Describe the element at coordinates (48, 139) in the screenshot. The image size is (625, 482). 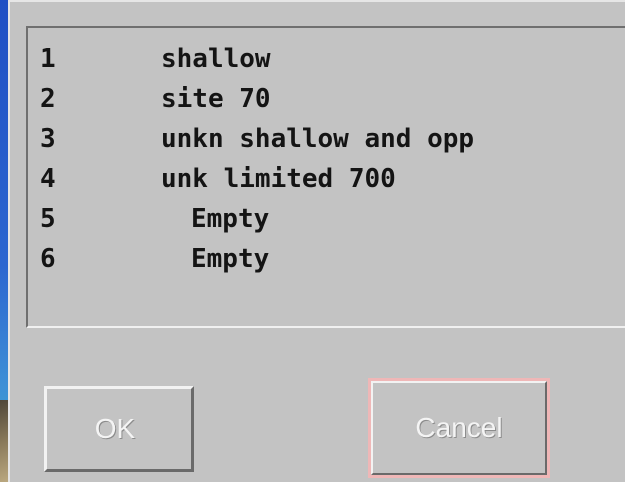
I see `item-number: 3` at that location.